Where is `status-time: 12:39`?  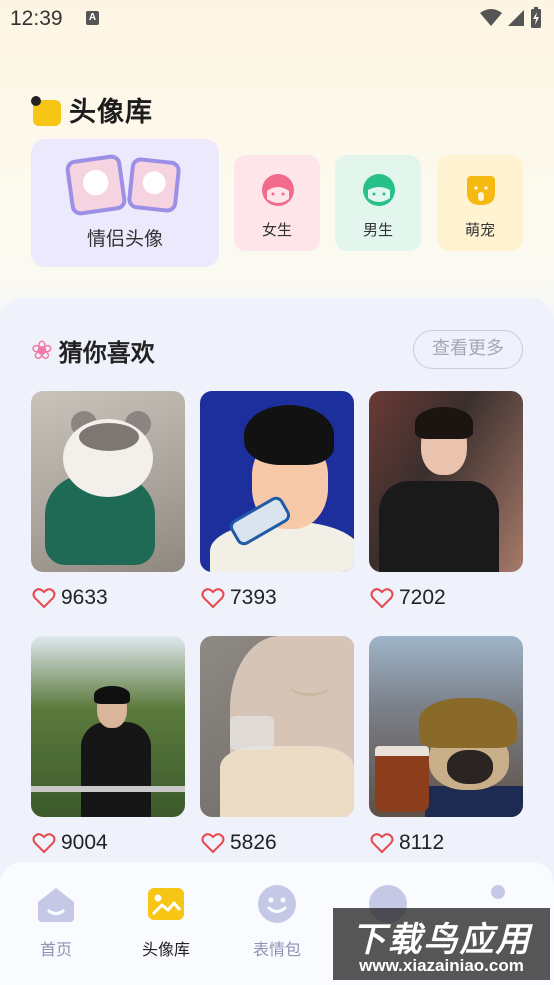
status-time: 12:39 is located at coordinates (36, 18).